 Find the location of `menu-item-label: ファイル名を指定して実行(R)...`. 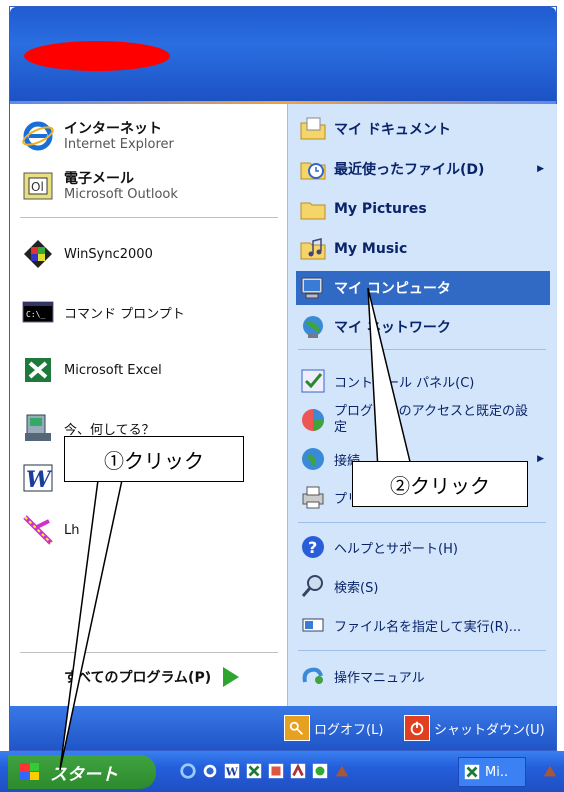

menu-item-label: ファイル名を指定して実行(R)... is located at coordinates (428, 627).